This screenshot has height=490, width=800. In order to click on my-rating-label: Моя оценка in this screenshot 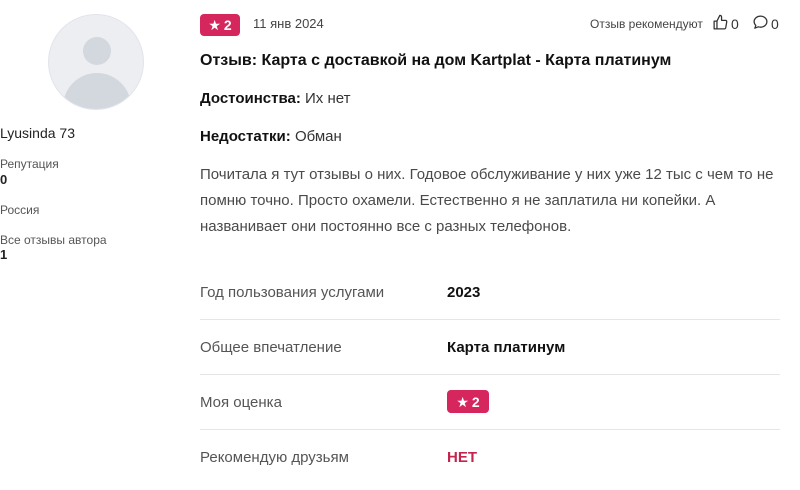, I will do `click(241, 402)`.